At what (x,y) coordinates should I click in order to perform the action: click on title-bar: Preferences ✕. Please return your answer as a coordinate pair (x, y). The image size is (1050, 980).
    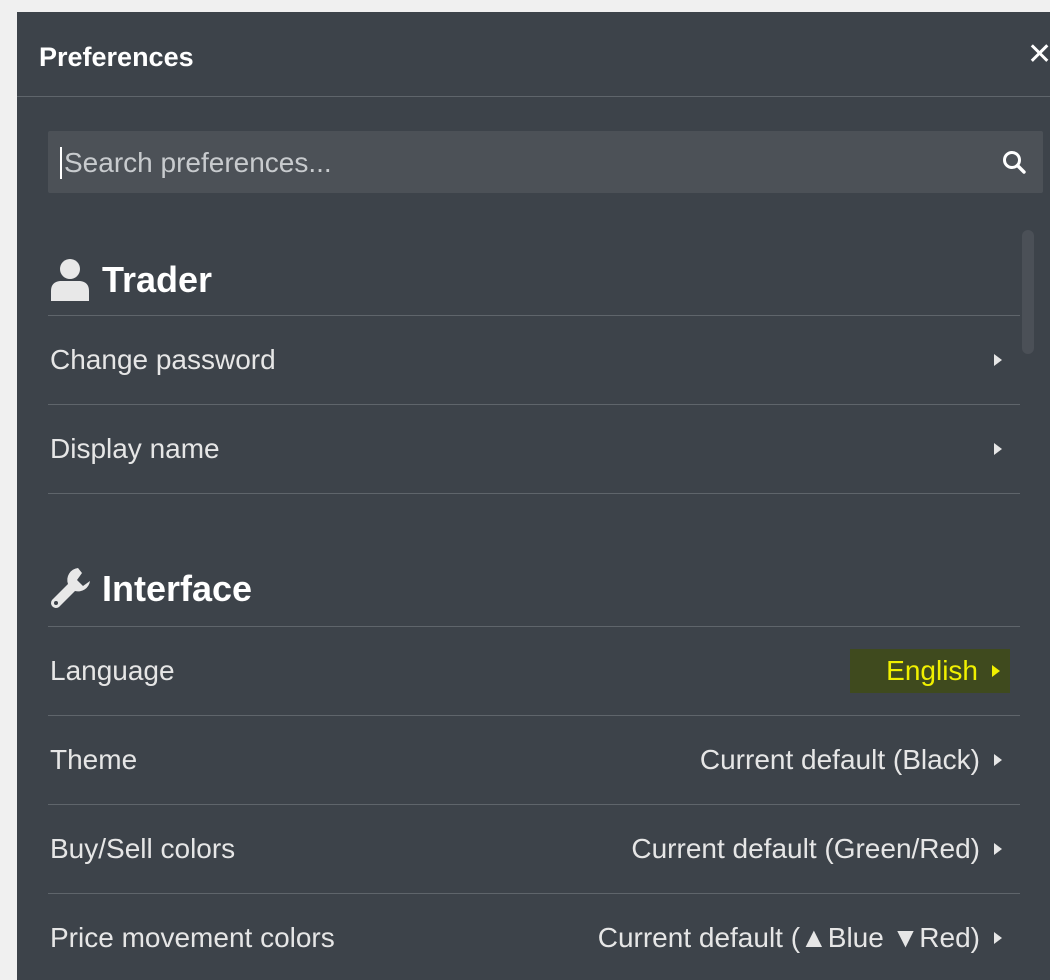
    Looking at the image, I should click on (533, 54).